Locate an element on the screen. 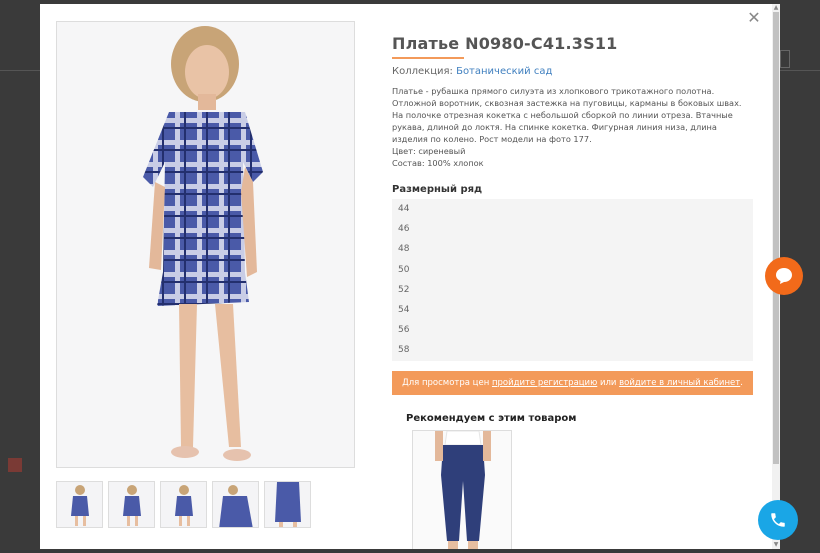 Image resolution: width=820 pixels, height=553 pixels. bg-badge is located at coordinates (15, 465).